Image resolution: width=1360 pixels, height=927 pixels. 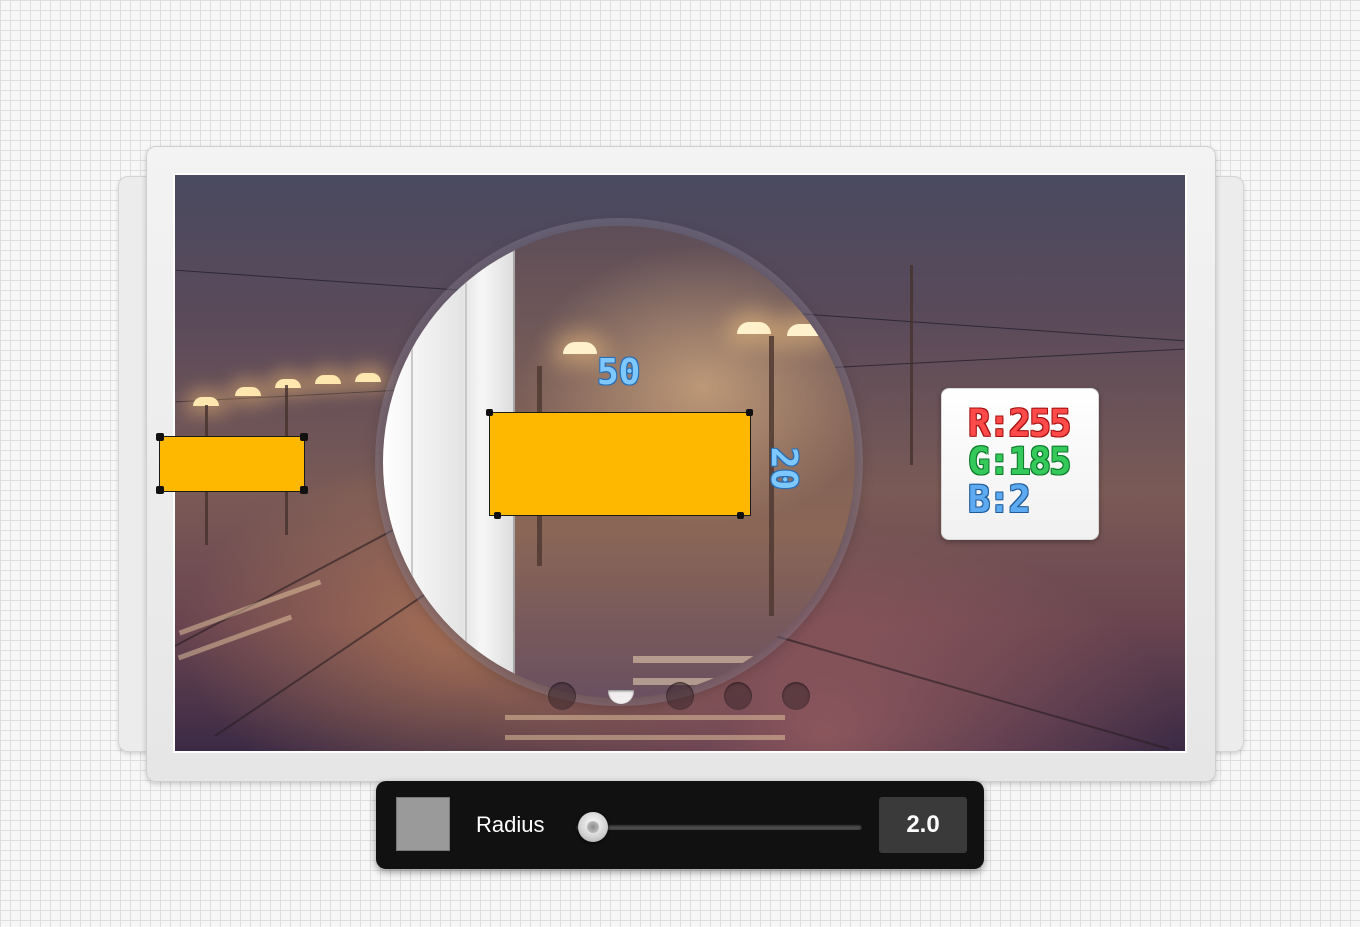 What do you see at coordinates (719, 827) in the screenshot?
I see `radius-slider-track` at bounding box center [719, 827].